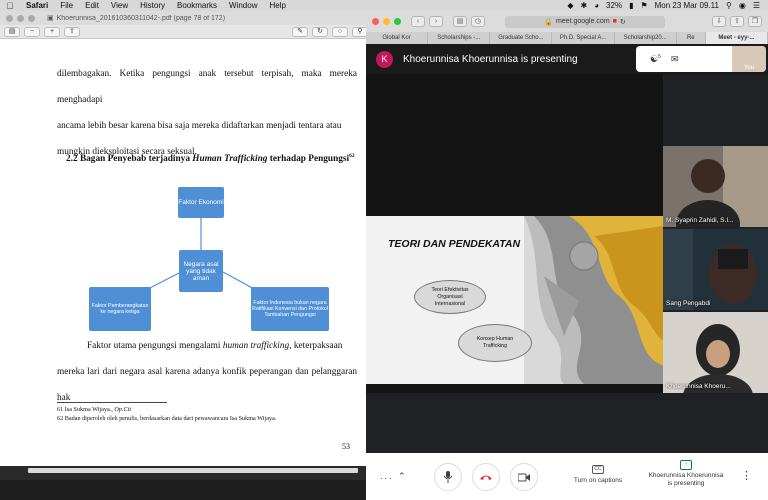 Image resolution: width=768 pixels, height=500 pixels. I want to click on bluetooth-icon: ✱, so click(584, 5).